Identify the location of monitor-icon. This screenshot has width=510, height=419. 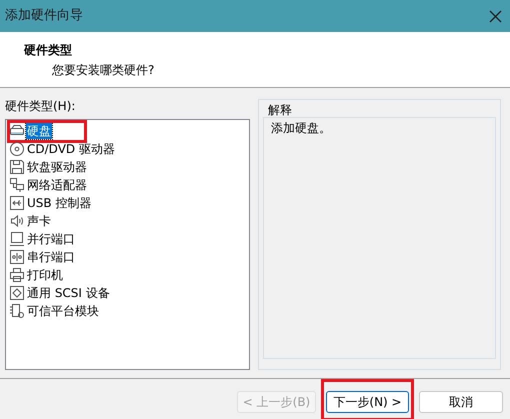
(17, 239).